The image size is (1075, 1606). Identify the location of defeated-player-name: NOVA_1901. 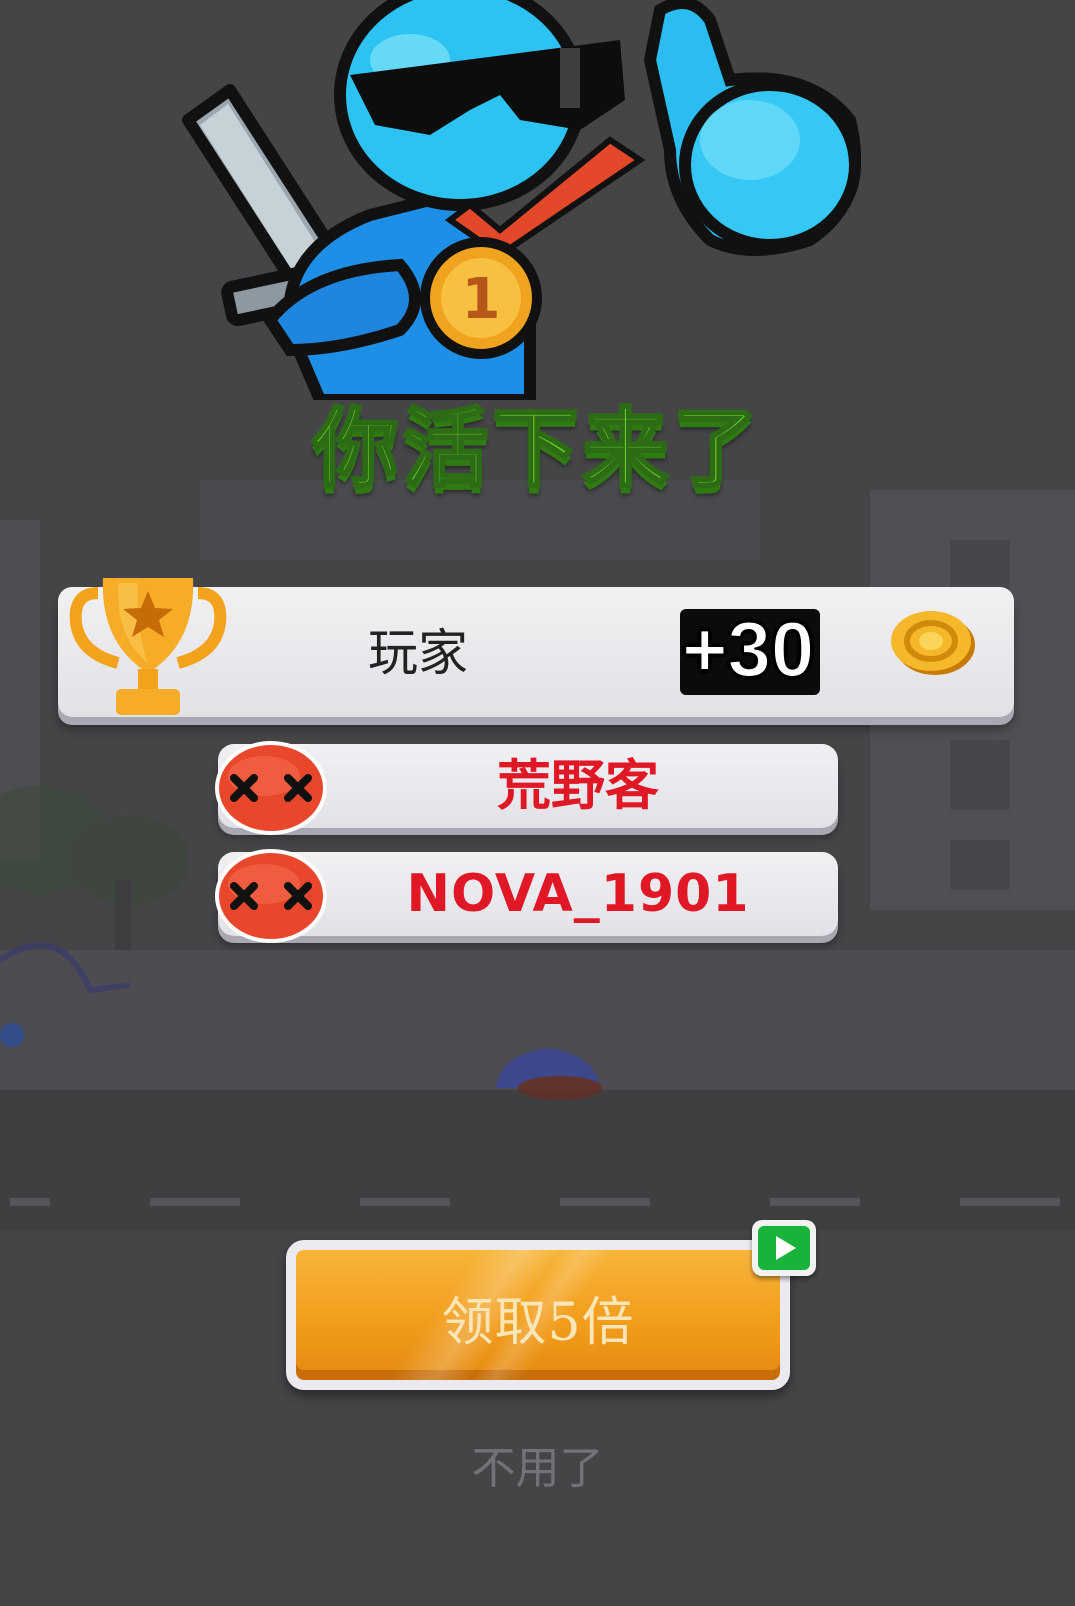
(578, 894).